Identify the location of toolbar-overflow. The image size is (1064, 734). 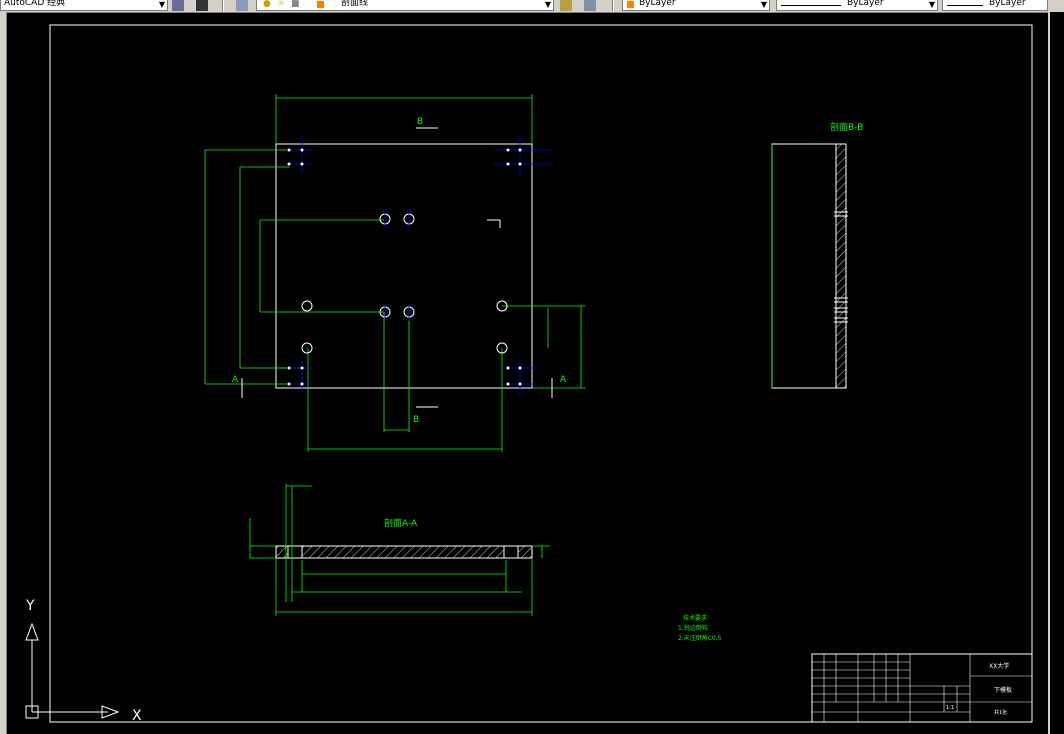
(1057, 5).